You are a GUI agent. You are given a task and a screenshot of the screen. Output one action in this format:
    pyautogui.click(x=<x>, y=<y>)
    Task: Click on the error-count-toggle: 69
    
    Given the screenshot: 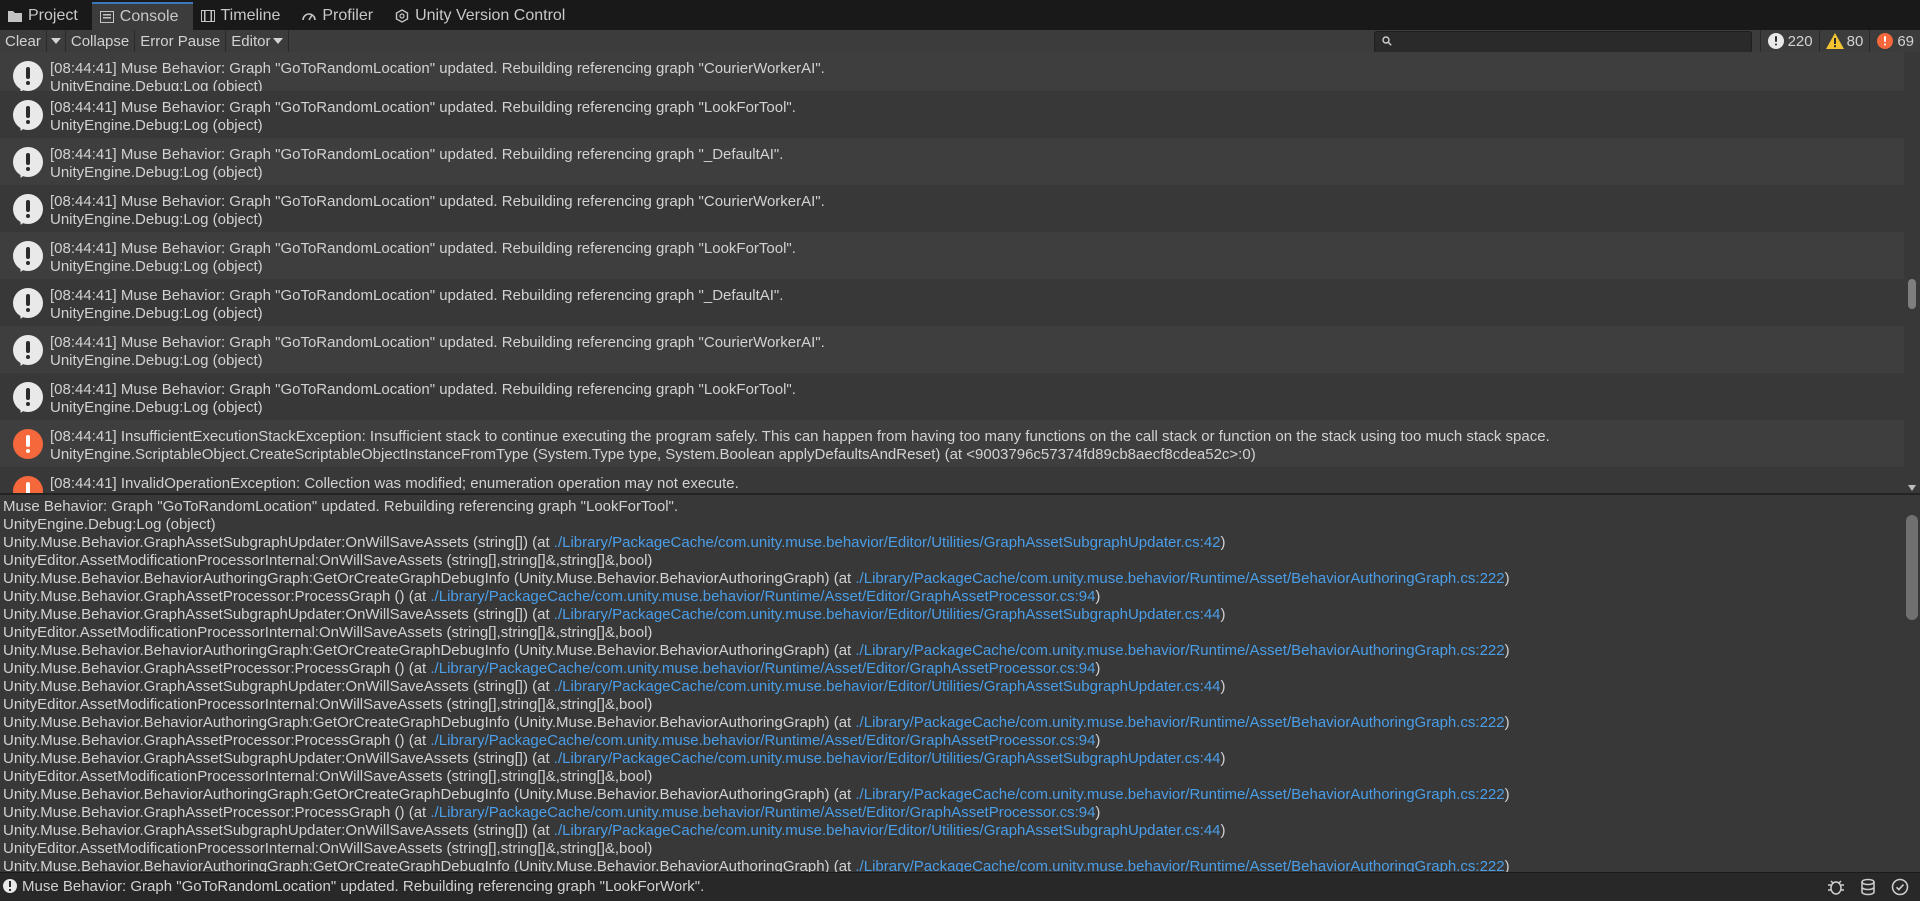 What is the action you would take?
    pyautogui.click(x=1894, y=41)
    